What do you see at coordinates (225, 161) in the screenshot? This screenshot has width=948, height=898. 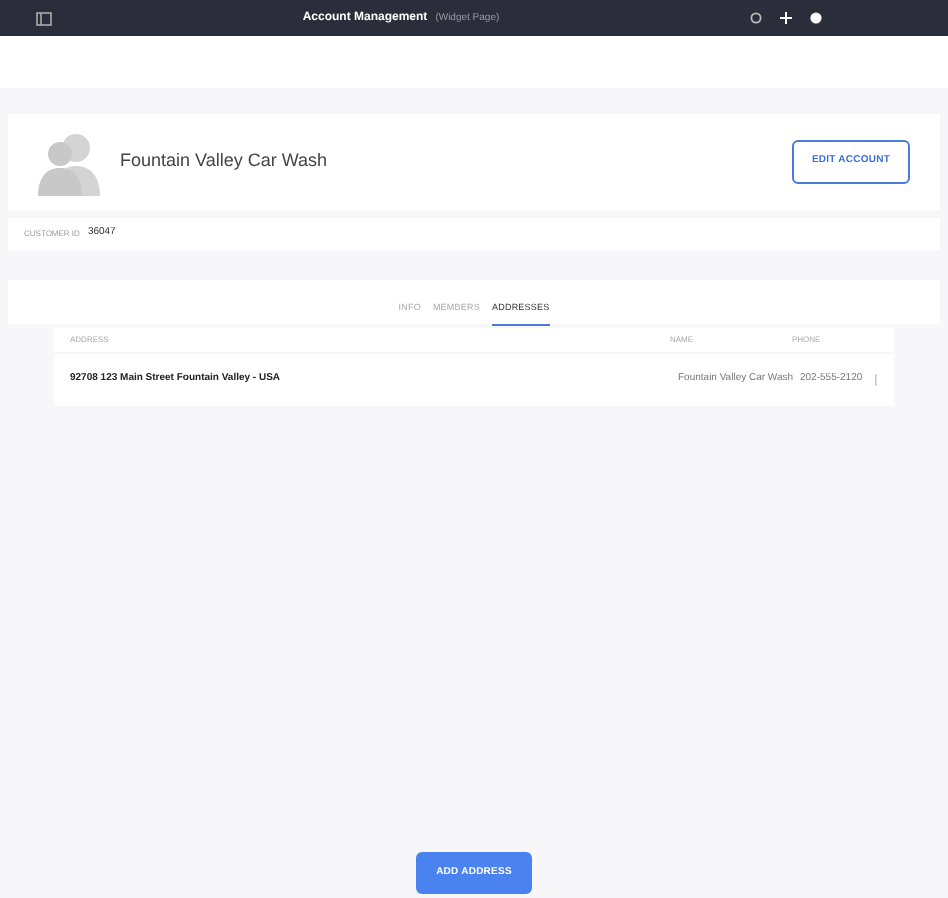 I see `account-name: Fountain Valley Car Wash` at bounding box center [225, 161].